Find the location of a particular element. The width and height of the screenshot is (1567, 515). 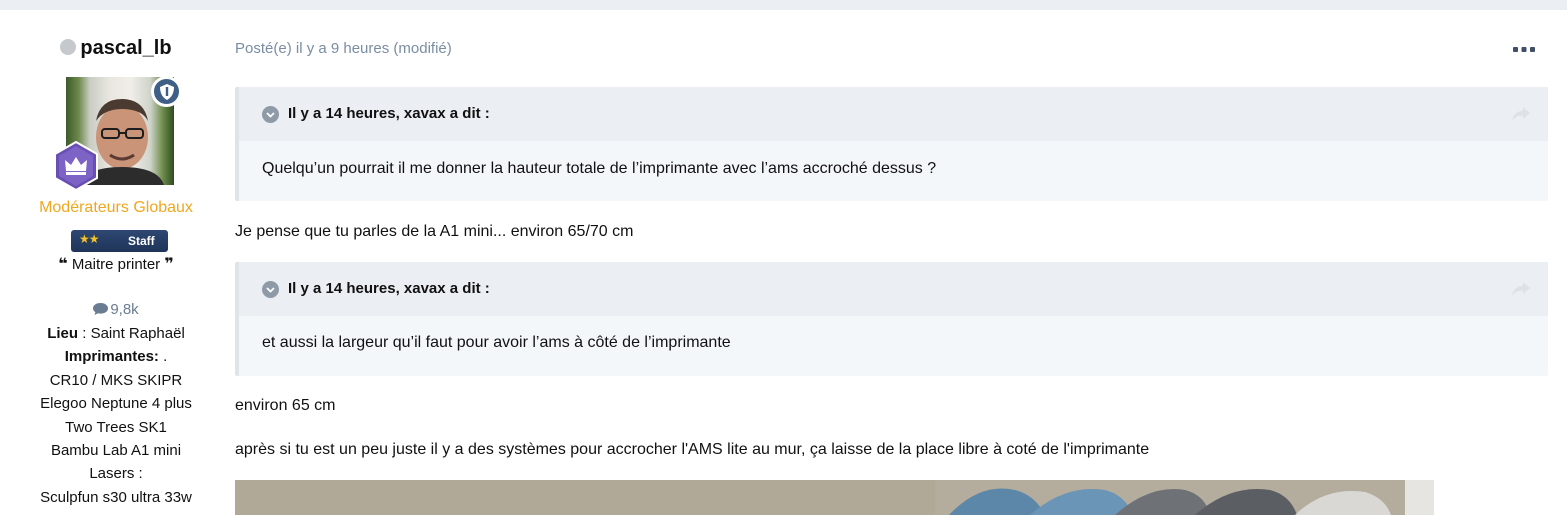

author-printers-heading: Imprimantes: . is located at coordinates (116, 356).